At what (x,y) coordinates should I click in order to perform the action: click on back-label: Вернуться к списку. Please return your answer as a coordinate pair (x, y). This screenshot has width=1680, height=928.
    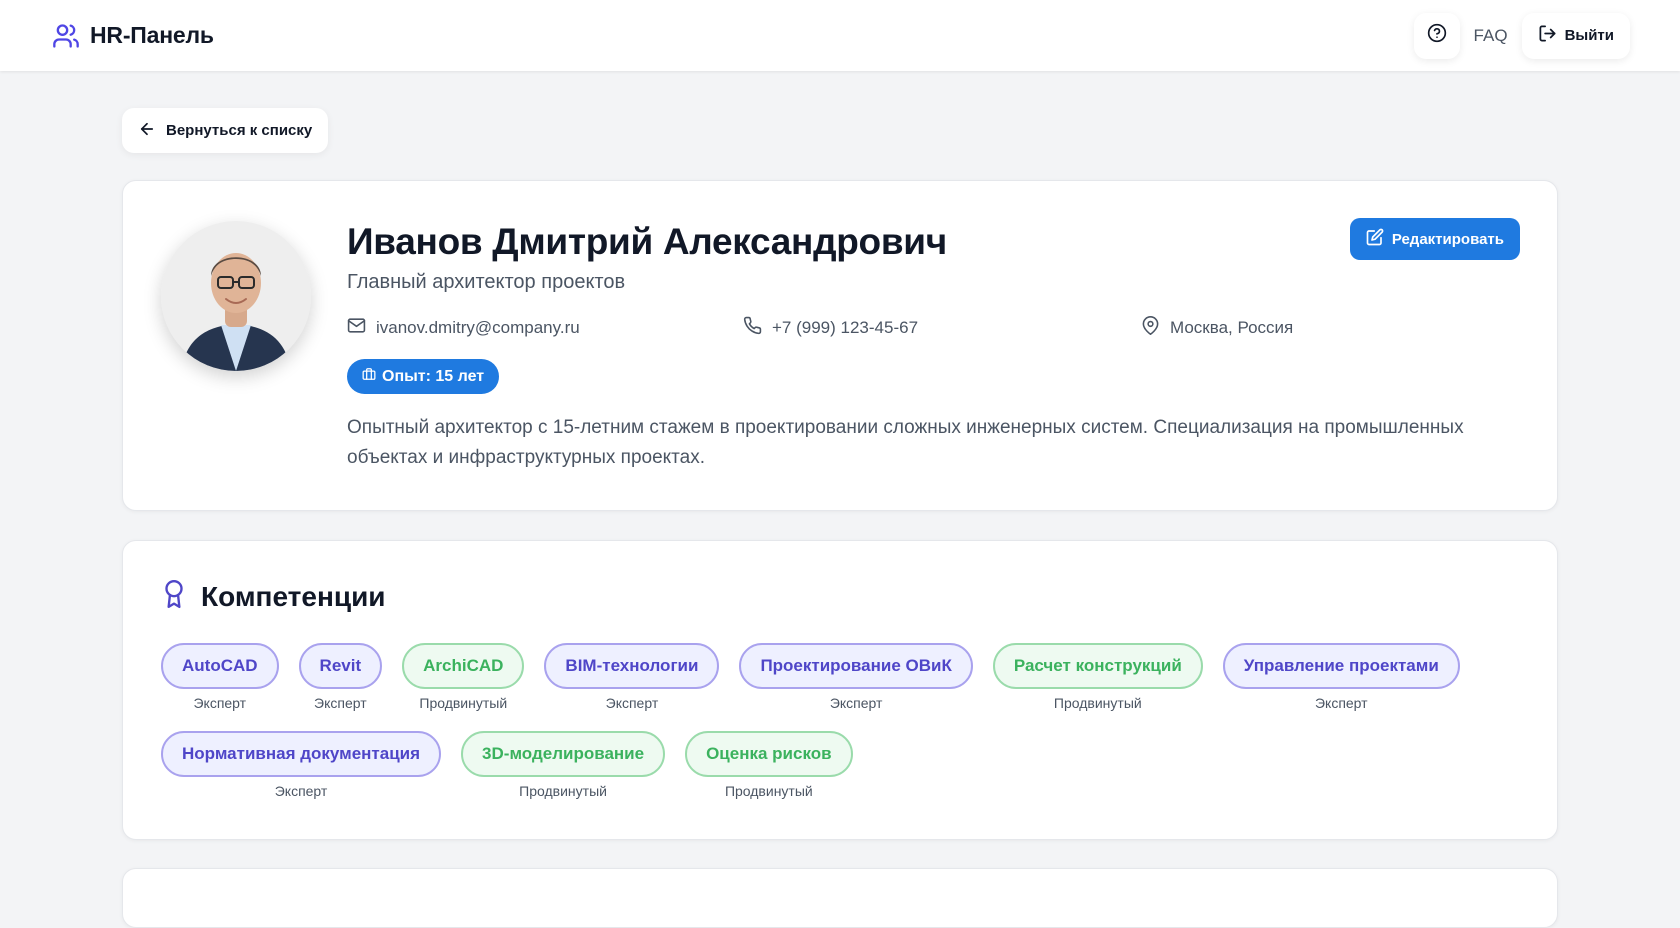
    Looking at the image, I should click on (239, 130).